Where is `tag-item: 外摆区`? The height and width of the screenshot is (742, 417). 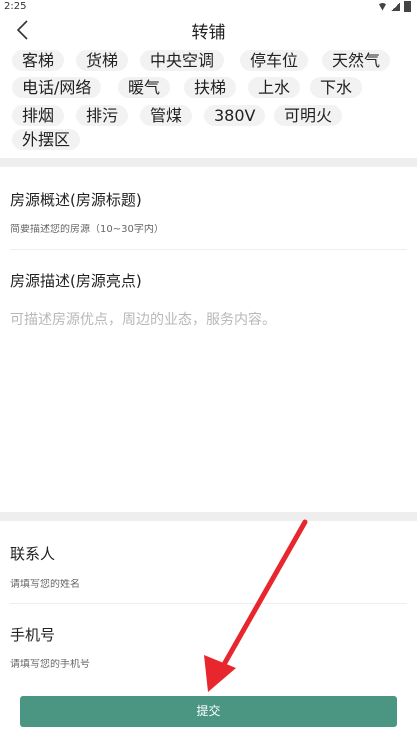
tag-item: 外摆区 is located at coordinates (46, 139).